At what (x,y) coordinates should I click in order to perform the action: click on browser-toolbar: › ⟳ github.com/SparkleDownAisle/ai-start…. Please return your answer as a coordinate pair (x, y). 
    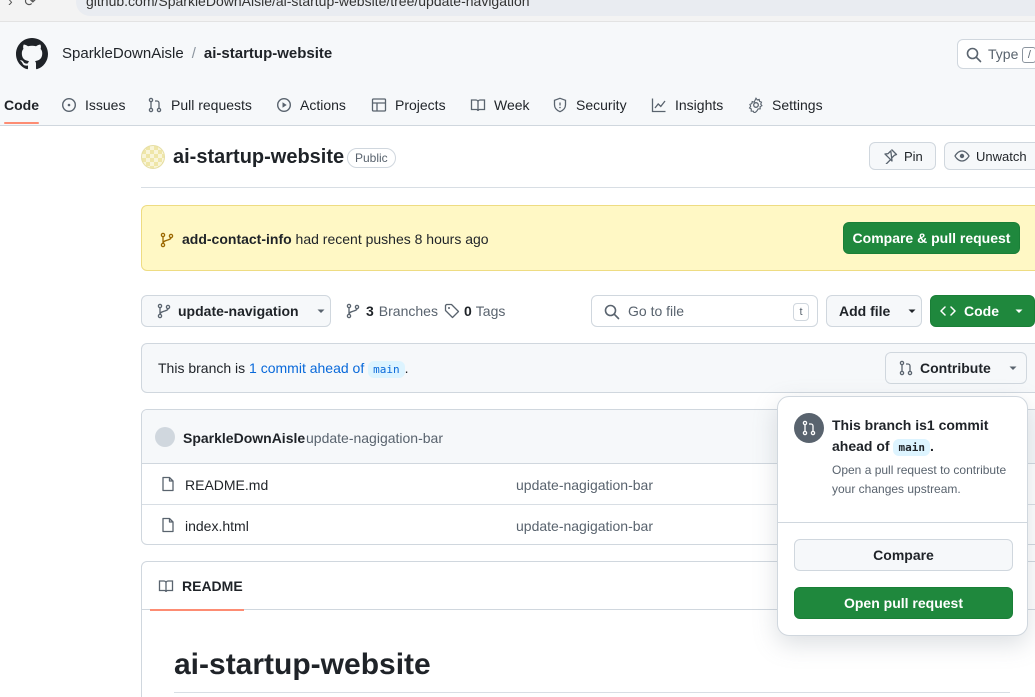
    Looking at the image, I should click on (517, 11).